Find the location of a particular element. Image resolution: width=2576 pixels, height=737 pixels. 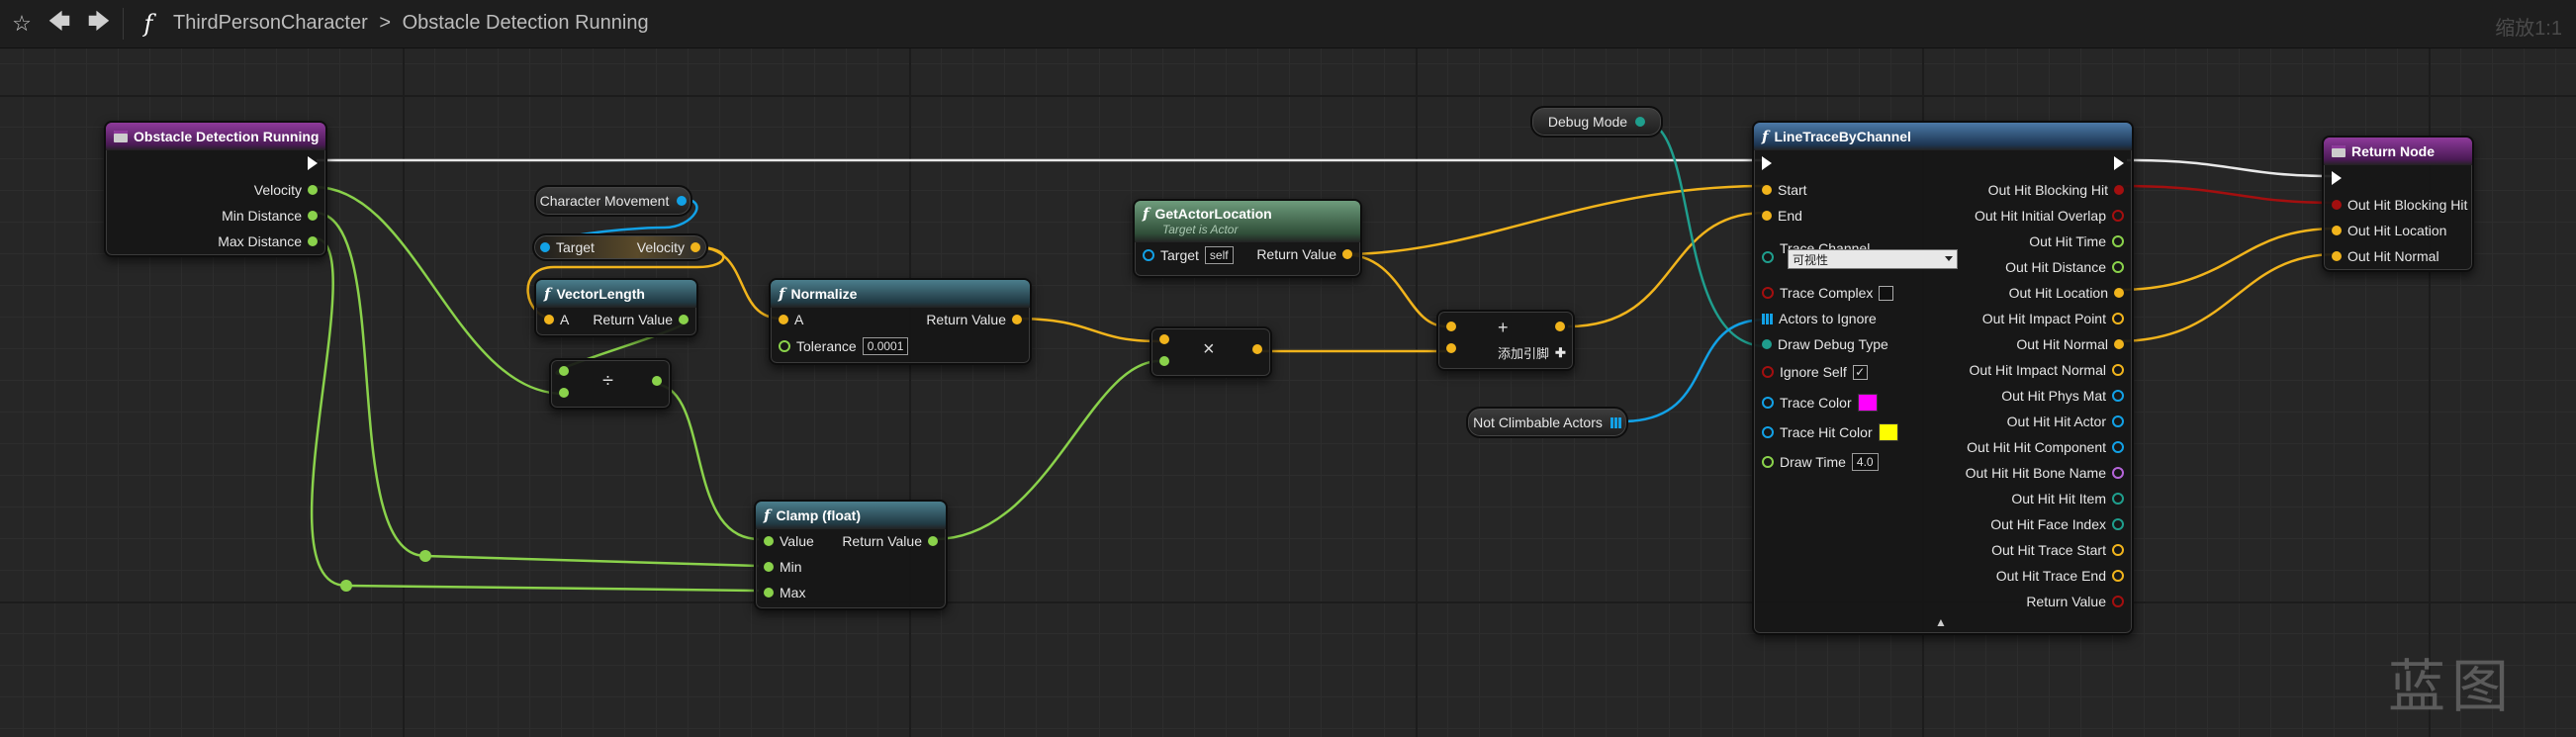

pin-trace-color: Trace Color is located at coordinates (1820, 403).